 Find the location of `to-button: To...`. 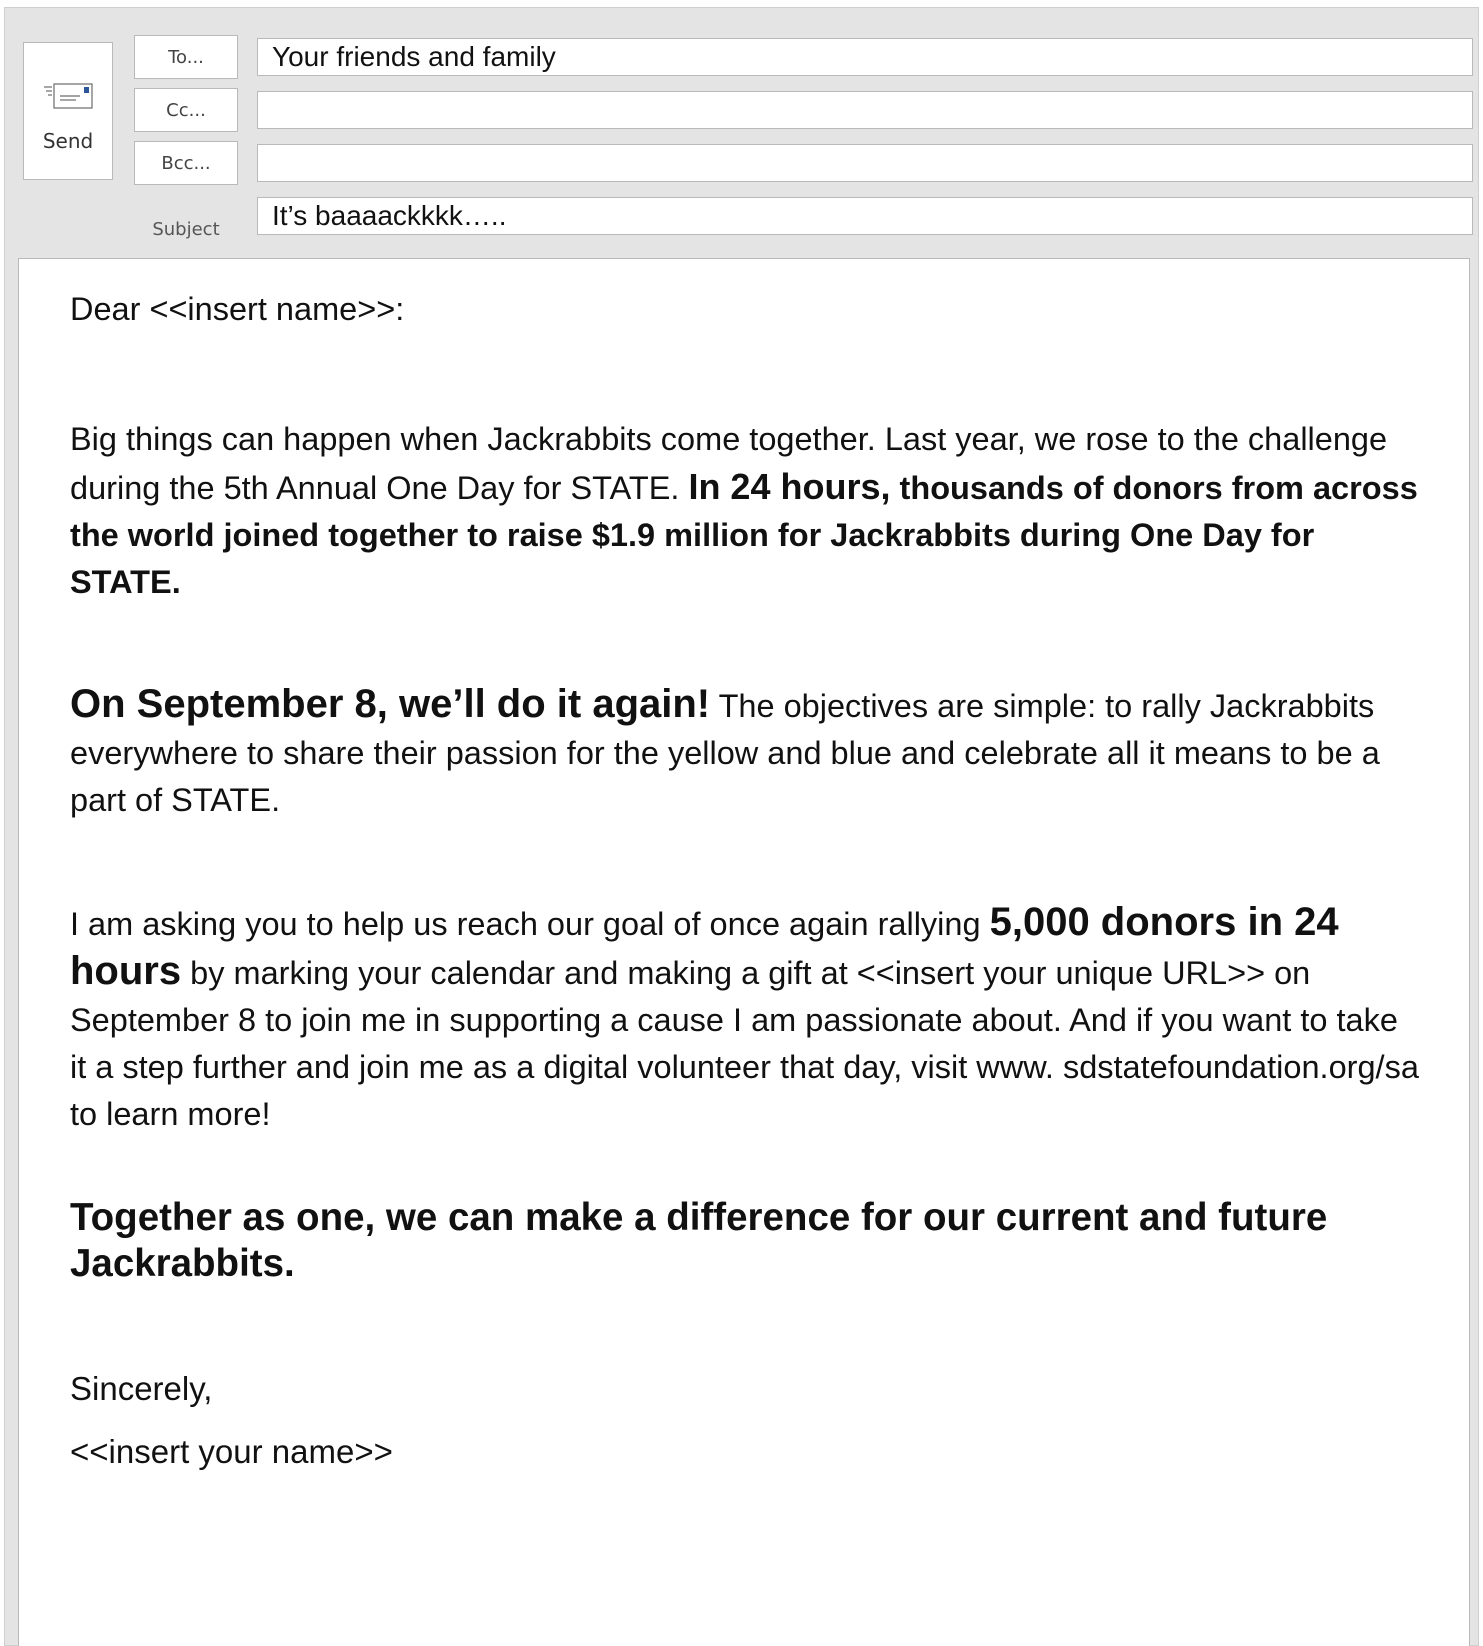

to-button: To... is located at coordinates (186, 57).